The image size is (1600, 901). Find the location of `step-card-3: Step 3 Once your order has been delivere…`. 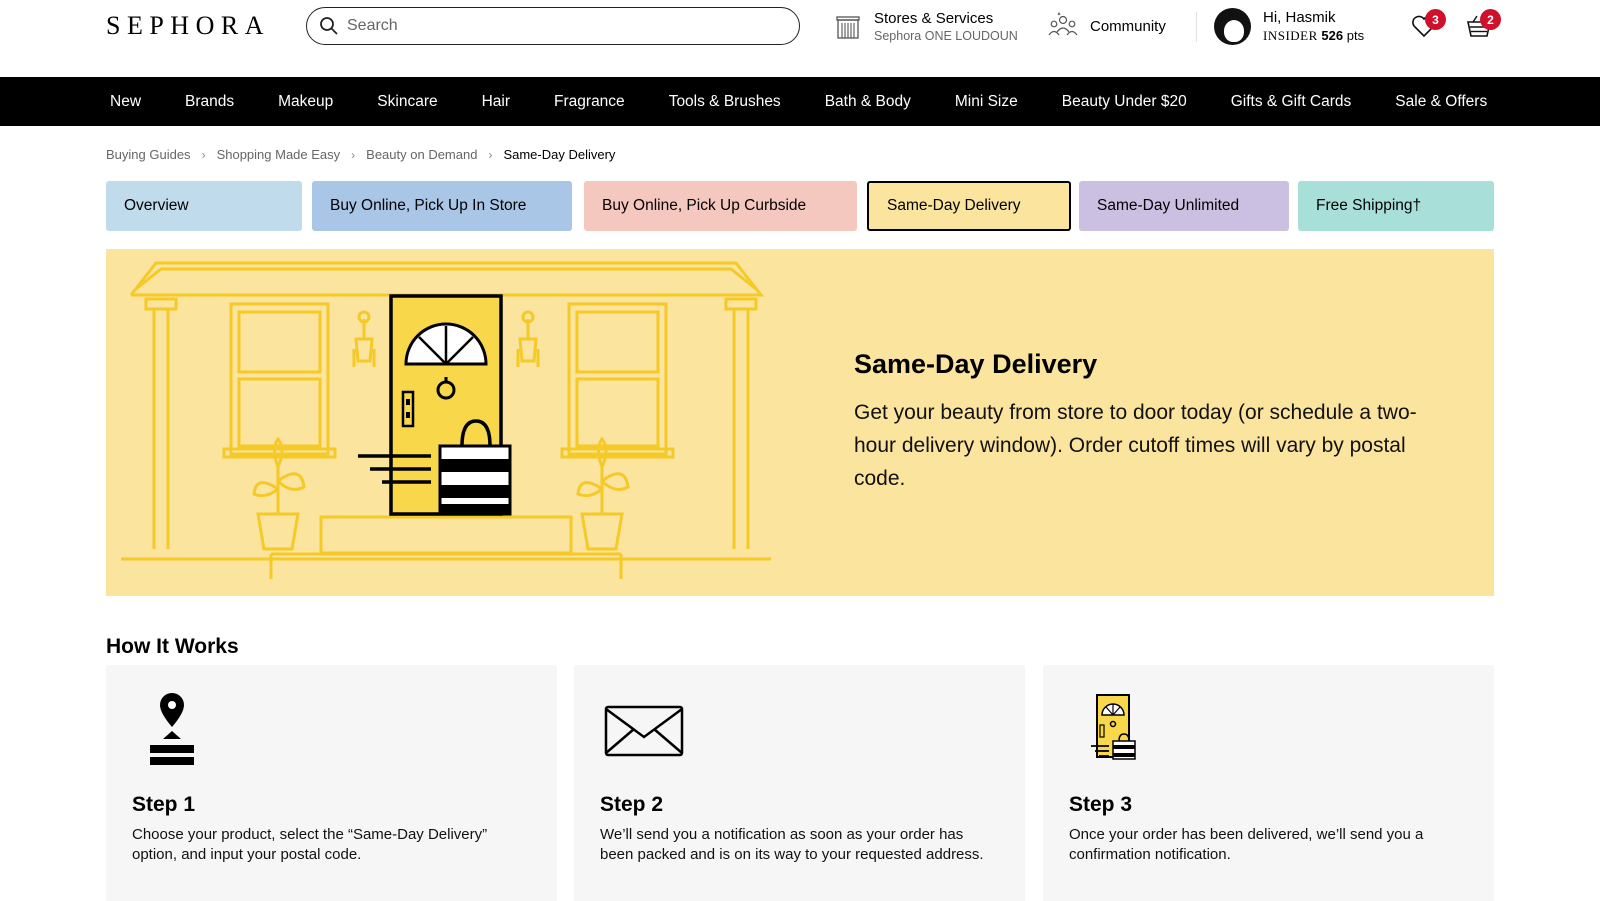

step-card-3: Step 3 Once your order has been delivere… is located at coordinates (1268, 783).